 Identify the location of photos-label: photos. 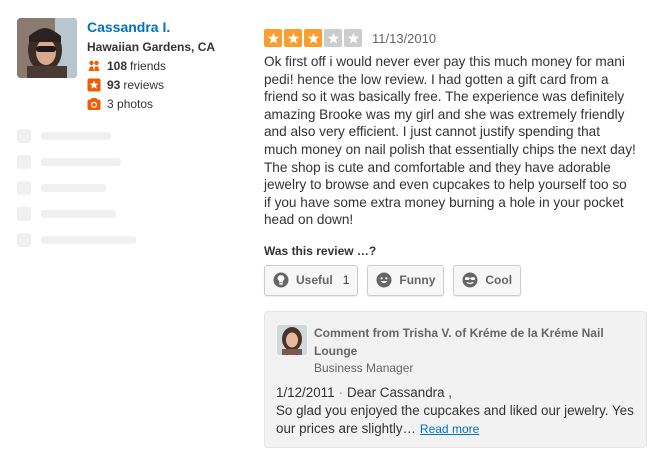
(135, 103).